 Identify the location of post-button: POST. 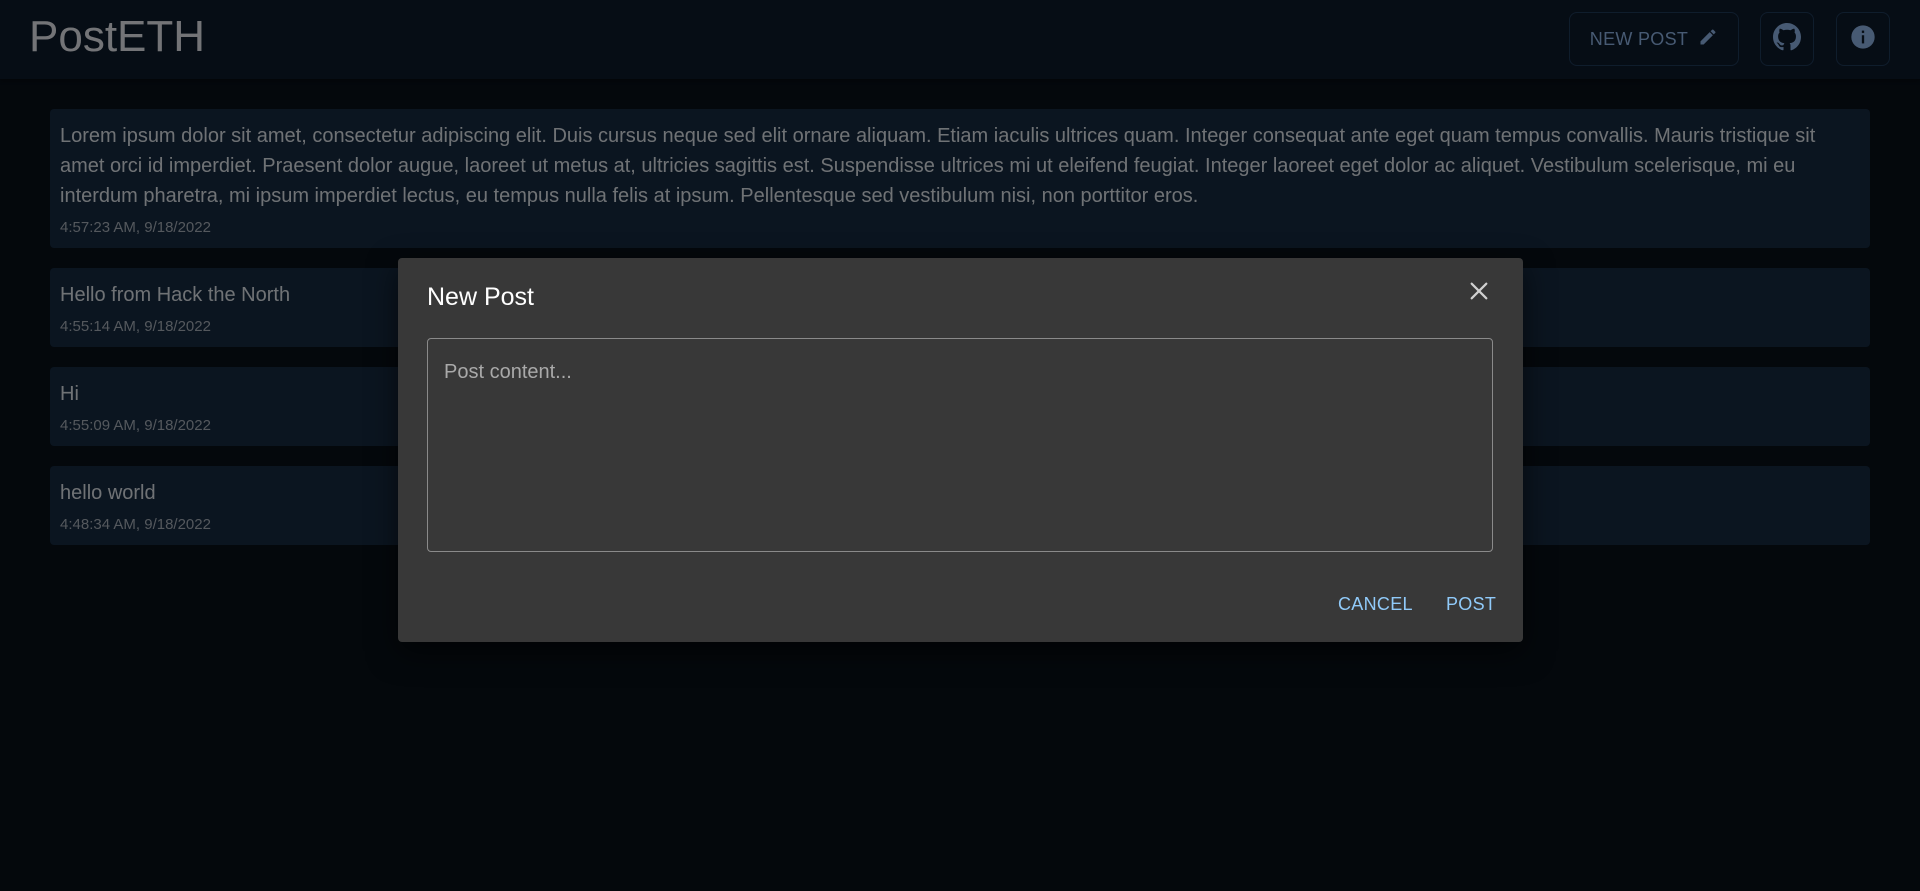
(1471, 604).